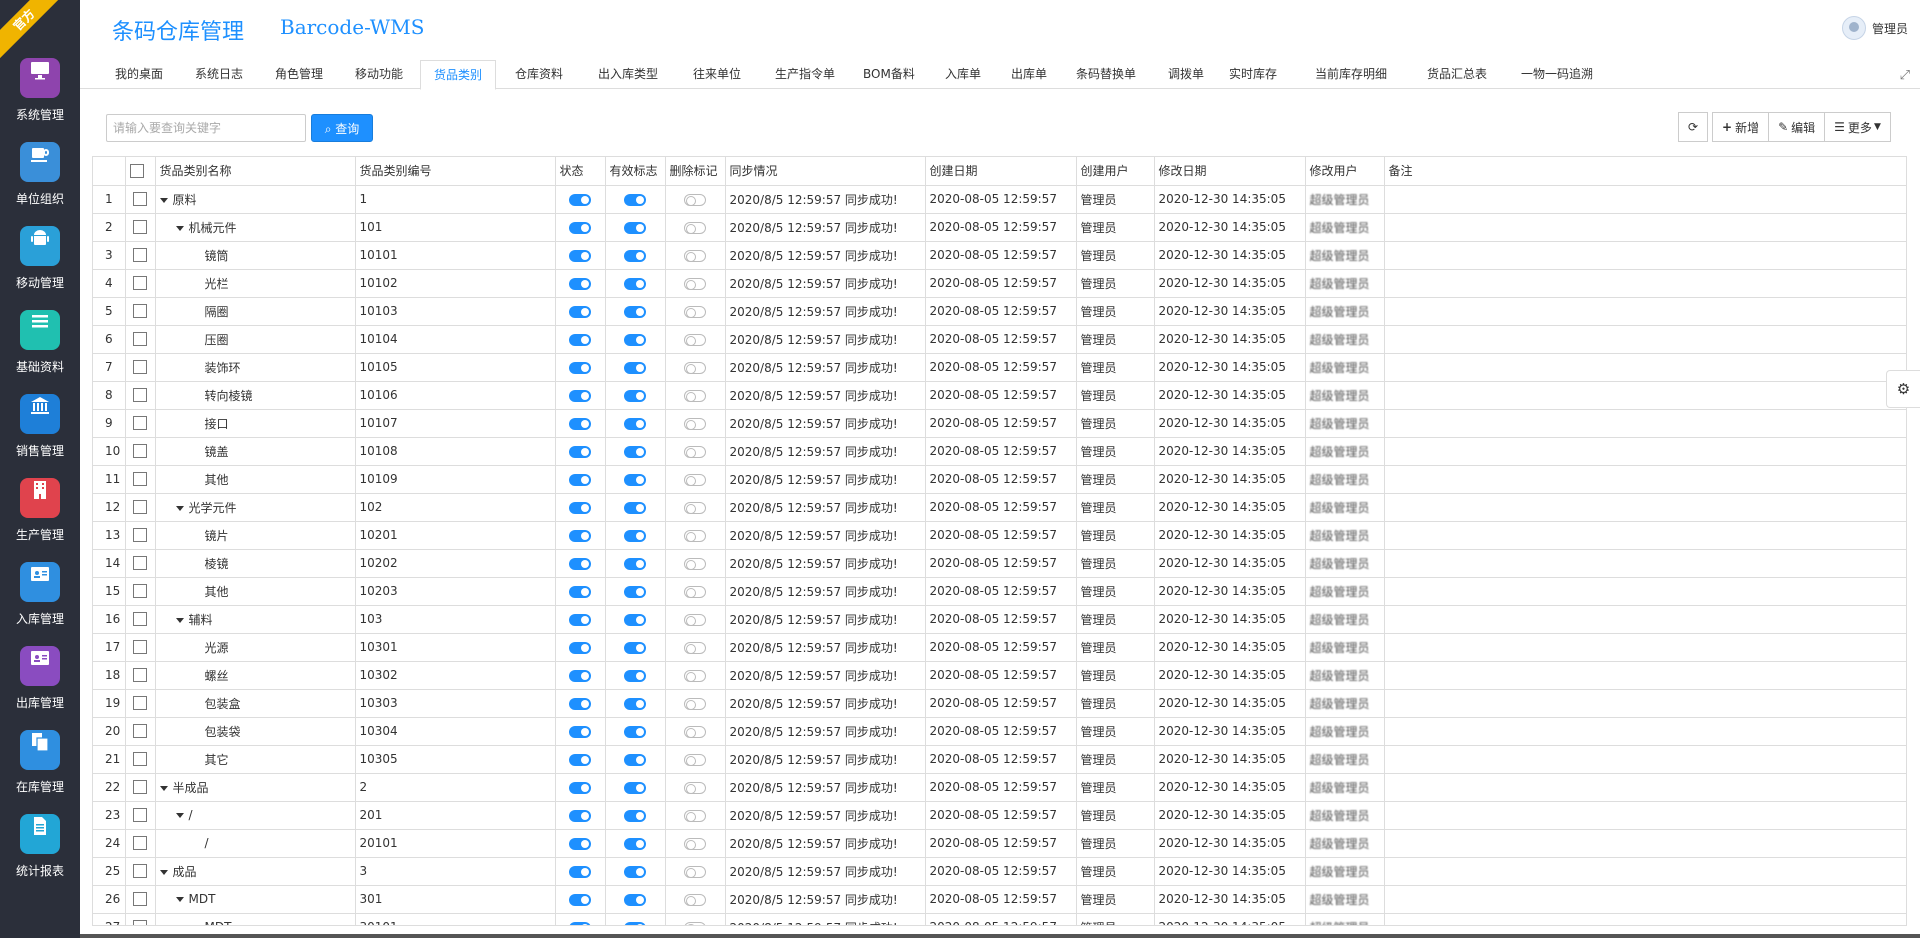 Image resolution: width=1920 pixels, height=938 pixels. What do you see at coordinates (206, 128) in the screenshot?
I see `search-input` at bounding box center [206, 128].